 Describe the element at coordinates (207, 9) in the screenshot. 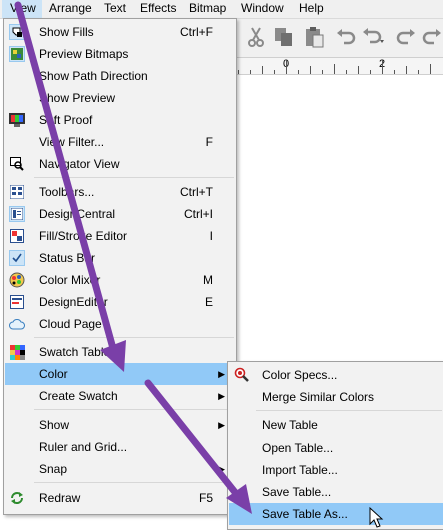

I see `menu-bitmap: Bitmap` at that location.